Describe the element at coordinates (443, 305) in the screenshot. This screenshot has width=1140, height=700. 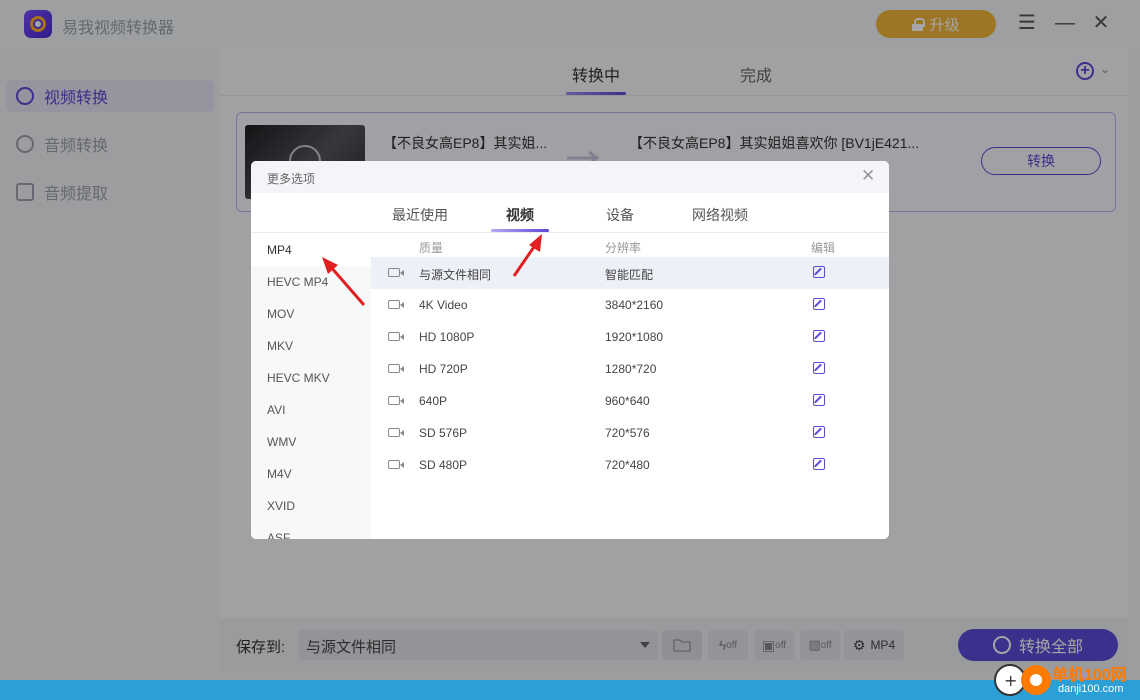
I see `quality-name: 4K Video` at that location.